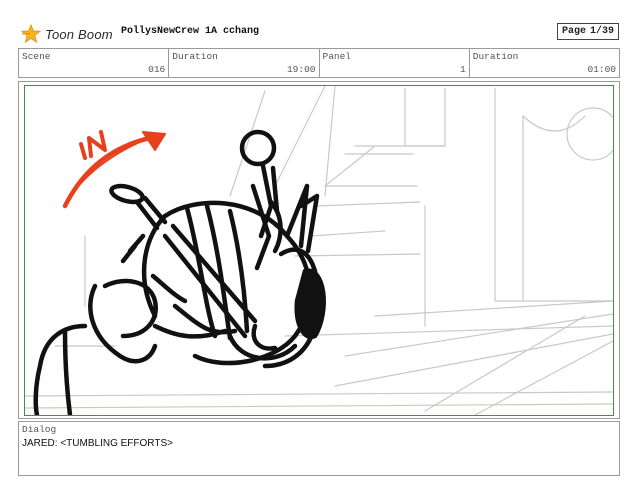  What do you see at coordinates (601, 69) in the screenshot?
I see `panel-duration-value: 01:00` at bounding box center [601, 69].